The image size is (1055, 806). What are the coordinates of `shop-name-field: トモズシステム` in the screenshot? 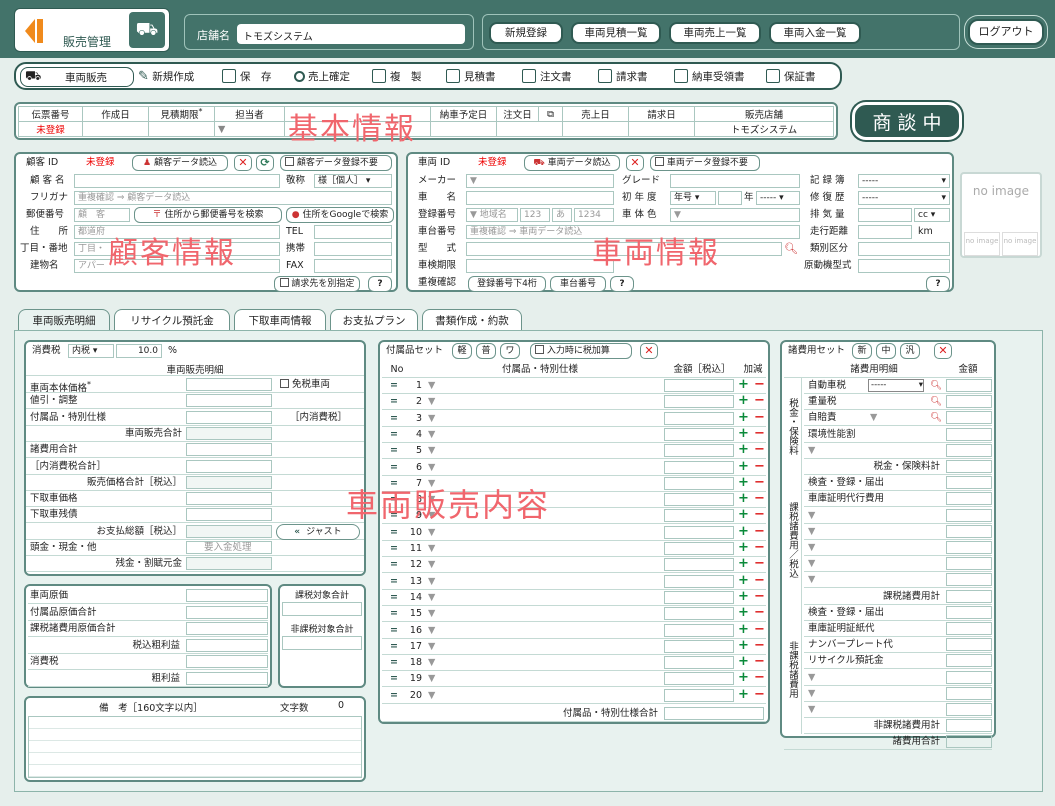 It's located at (351, 34).